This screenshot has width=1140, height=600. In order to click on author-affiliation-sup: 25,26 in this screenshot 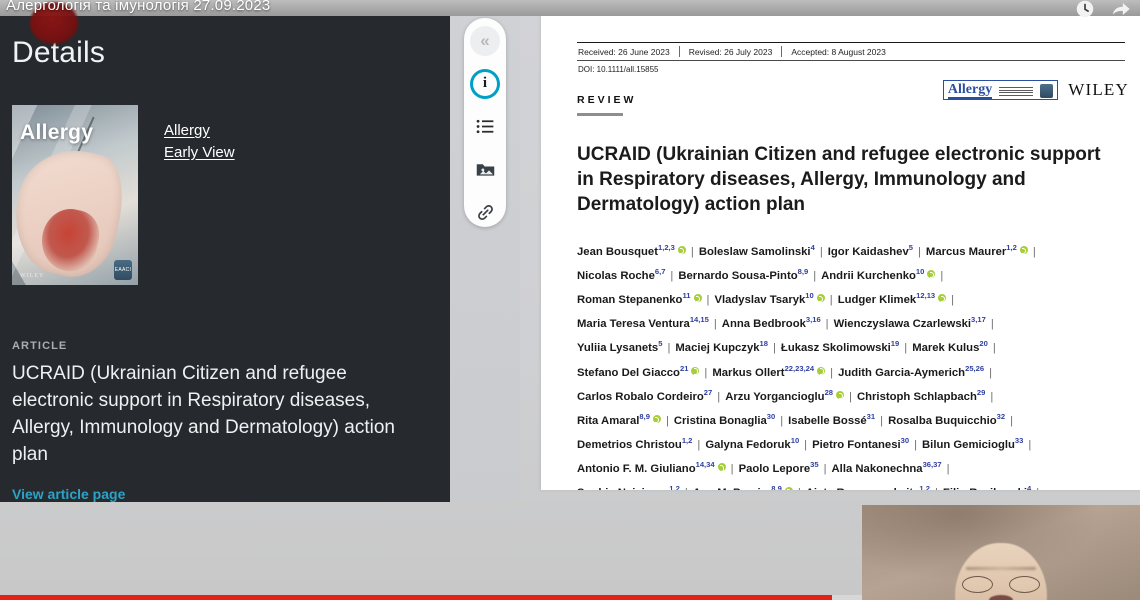, I will do `click(975, 368)`.